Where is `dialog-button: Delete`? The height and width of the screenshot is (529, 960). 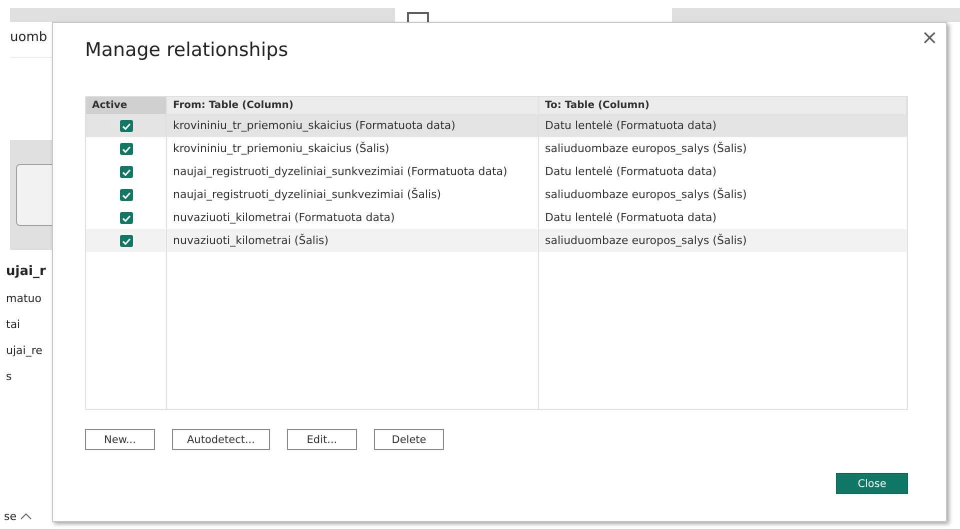 dialog-button: Delete is located at coordinates (409, 439).